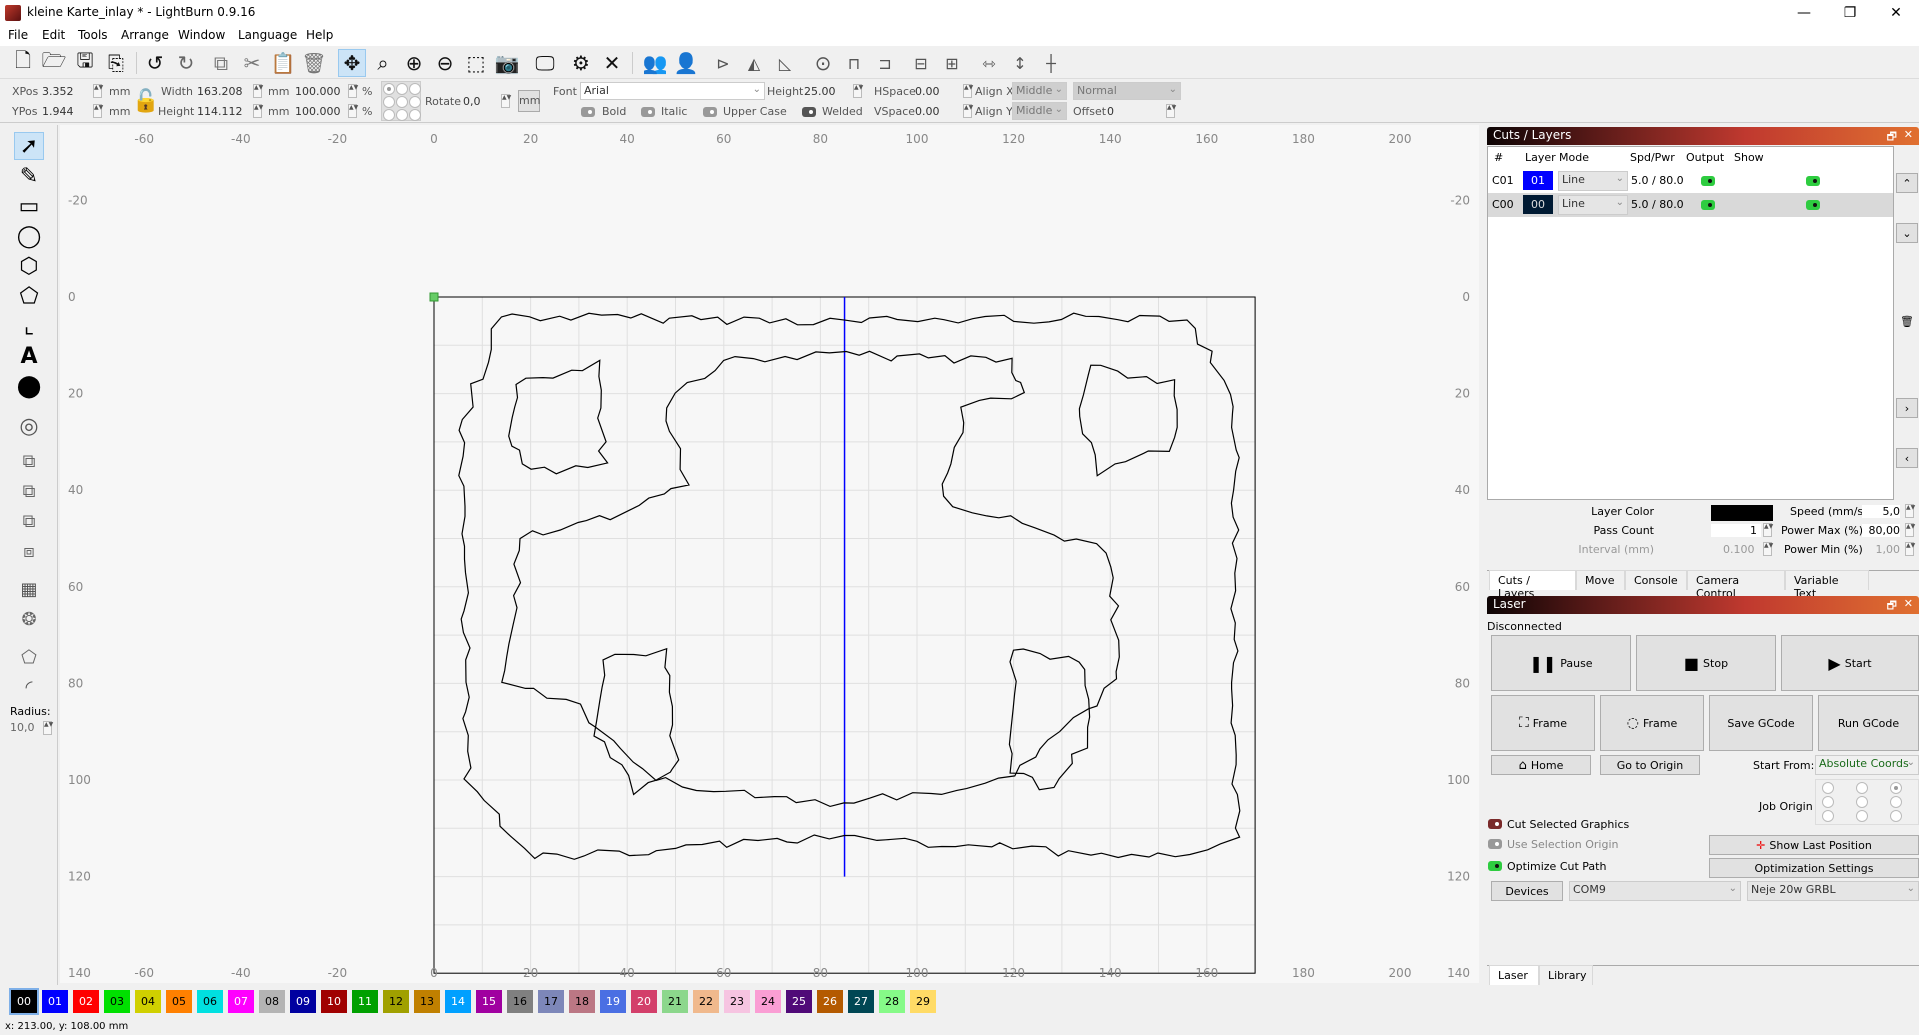 This screenshot has width=1919, height=1035. Describe the element at coordinates (29, 491) in the screenshot. I see `boolean-difference-icon: ⧉` at that location.